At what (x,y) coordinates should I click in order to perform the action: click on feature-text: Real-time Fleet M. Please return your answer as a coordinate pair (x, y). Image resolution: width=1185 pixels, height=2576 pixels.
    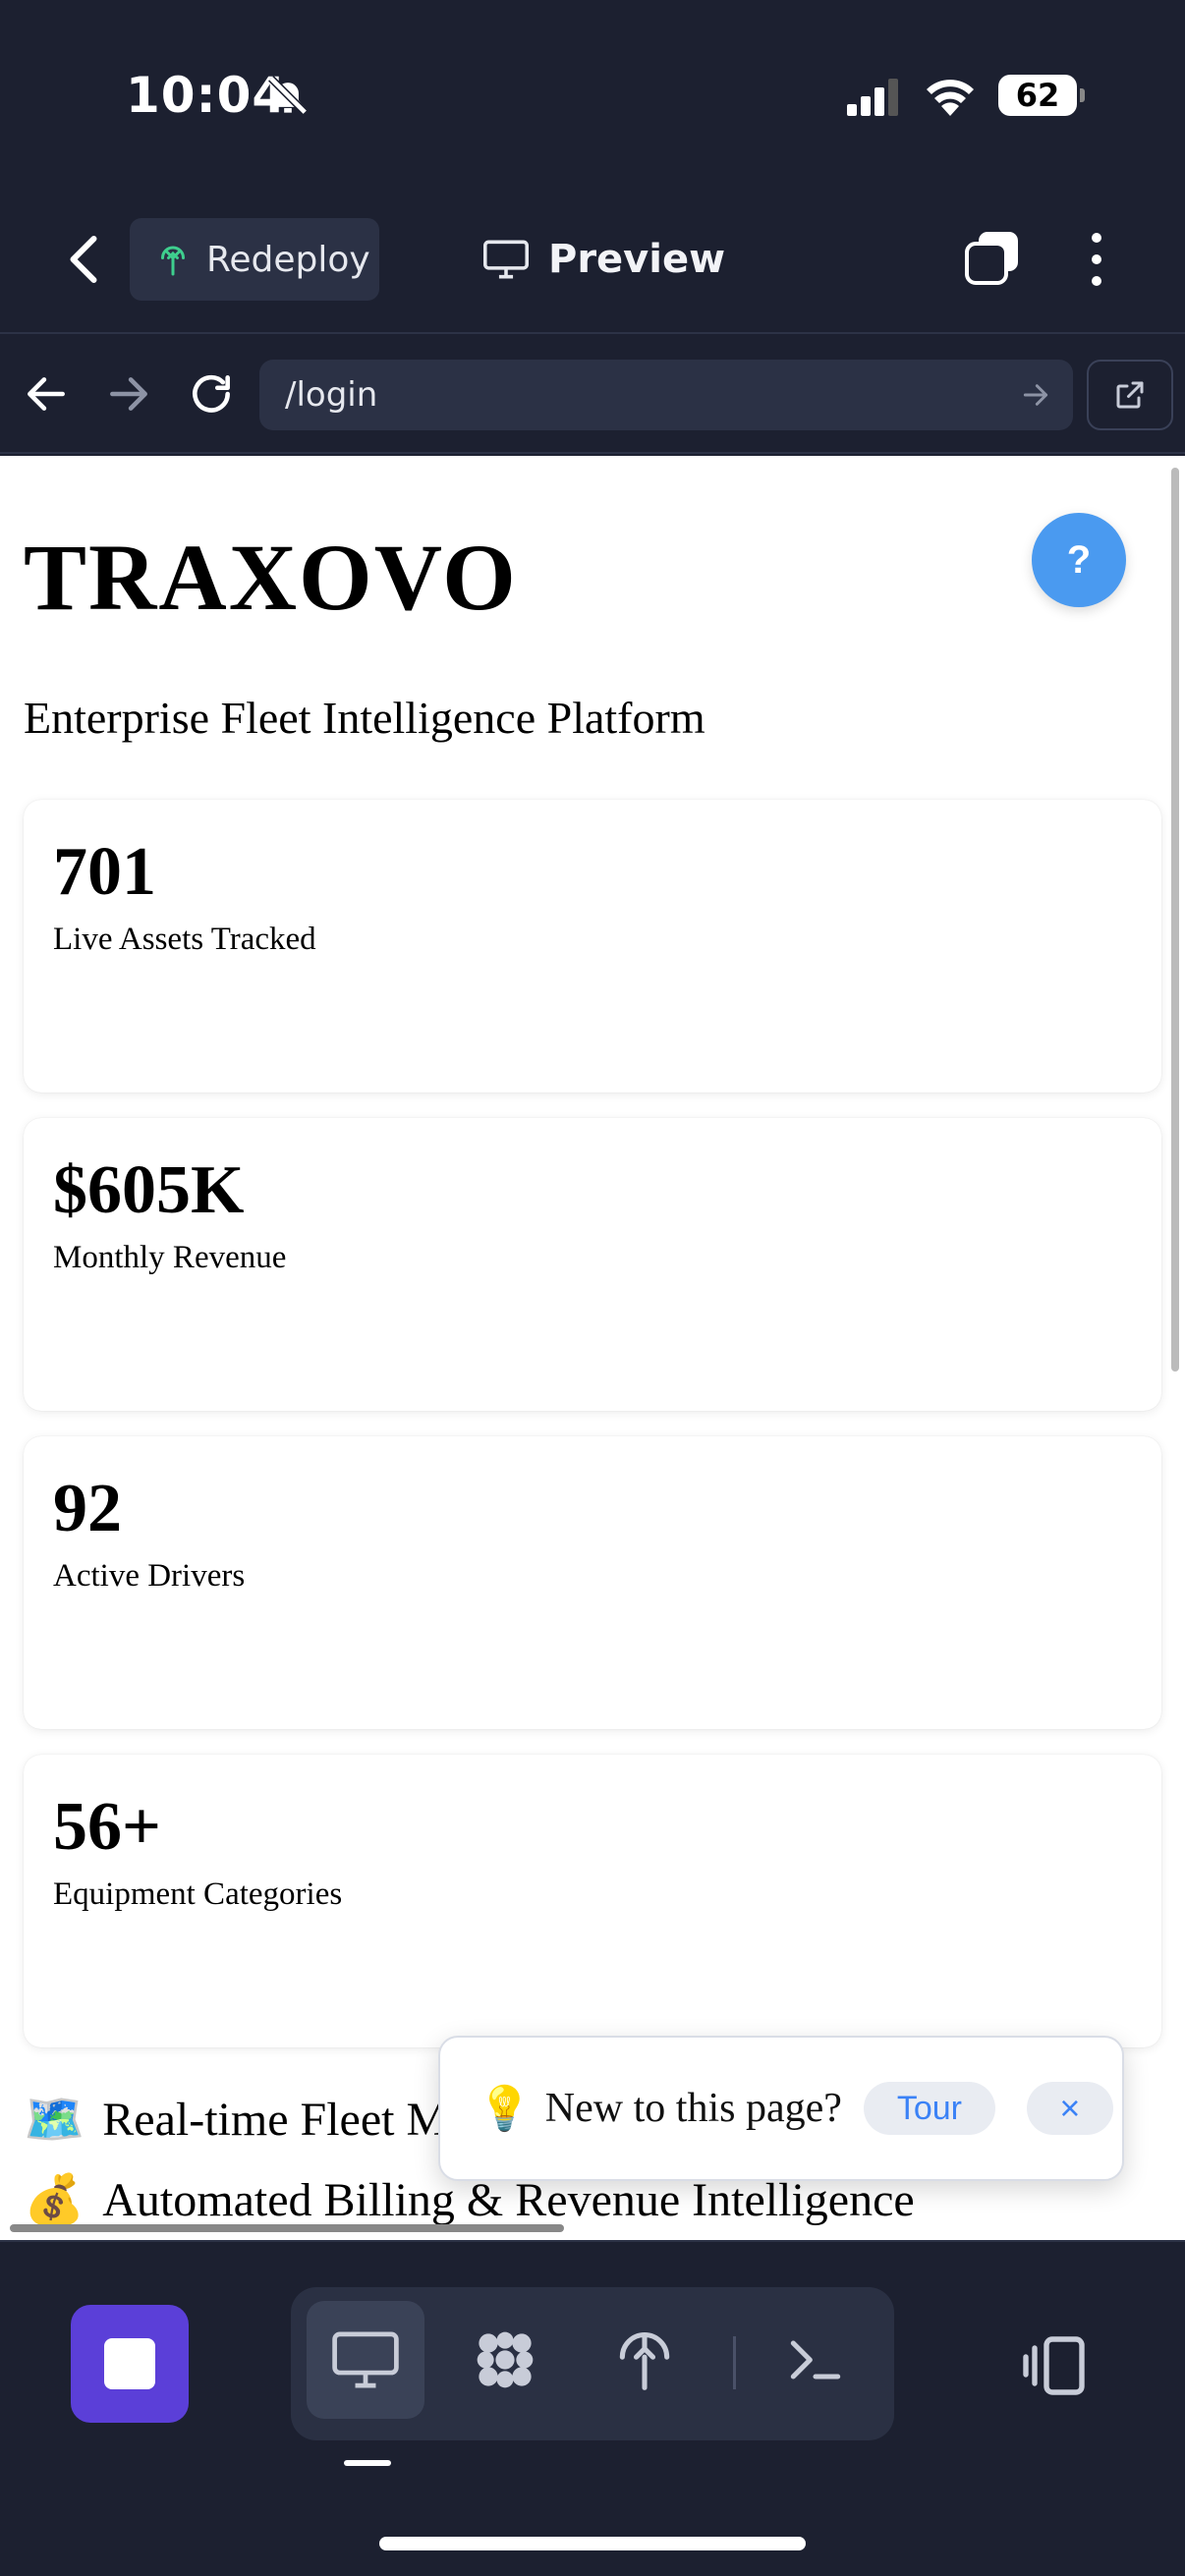
    Looking at the image, I should click on (276, 2120).